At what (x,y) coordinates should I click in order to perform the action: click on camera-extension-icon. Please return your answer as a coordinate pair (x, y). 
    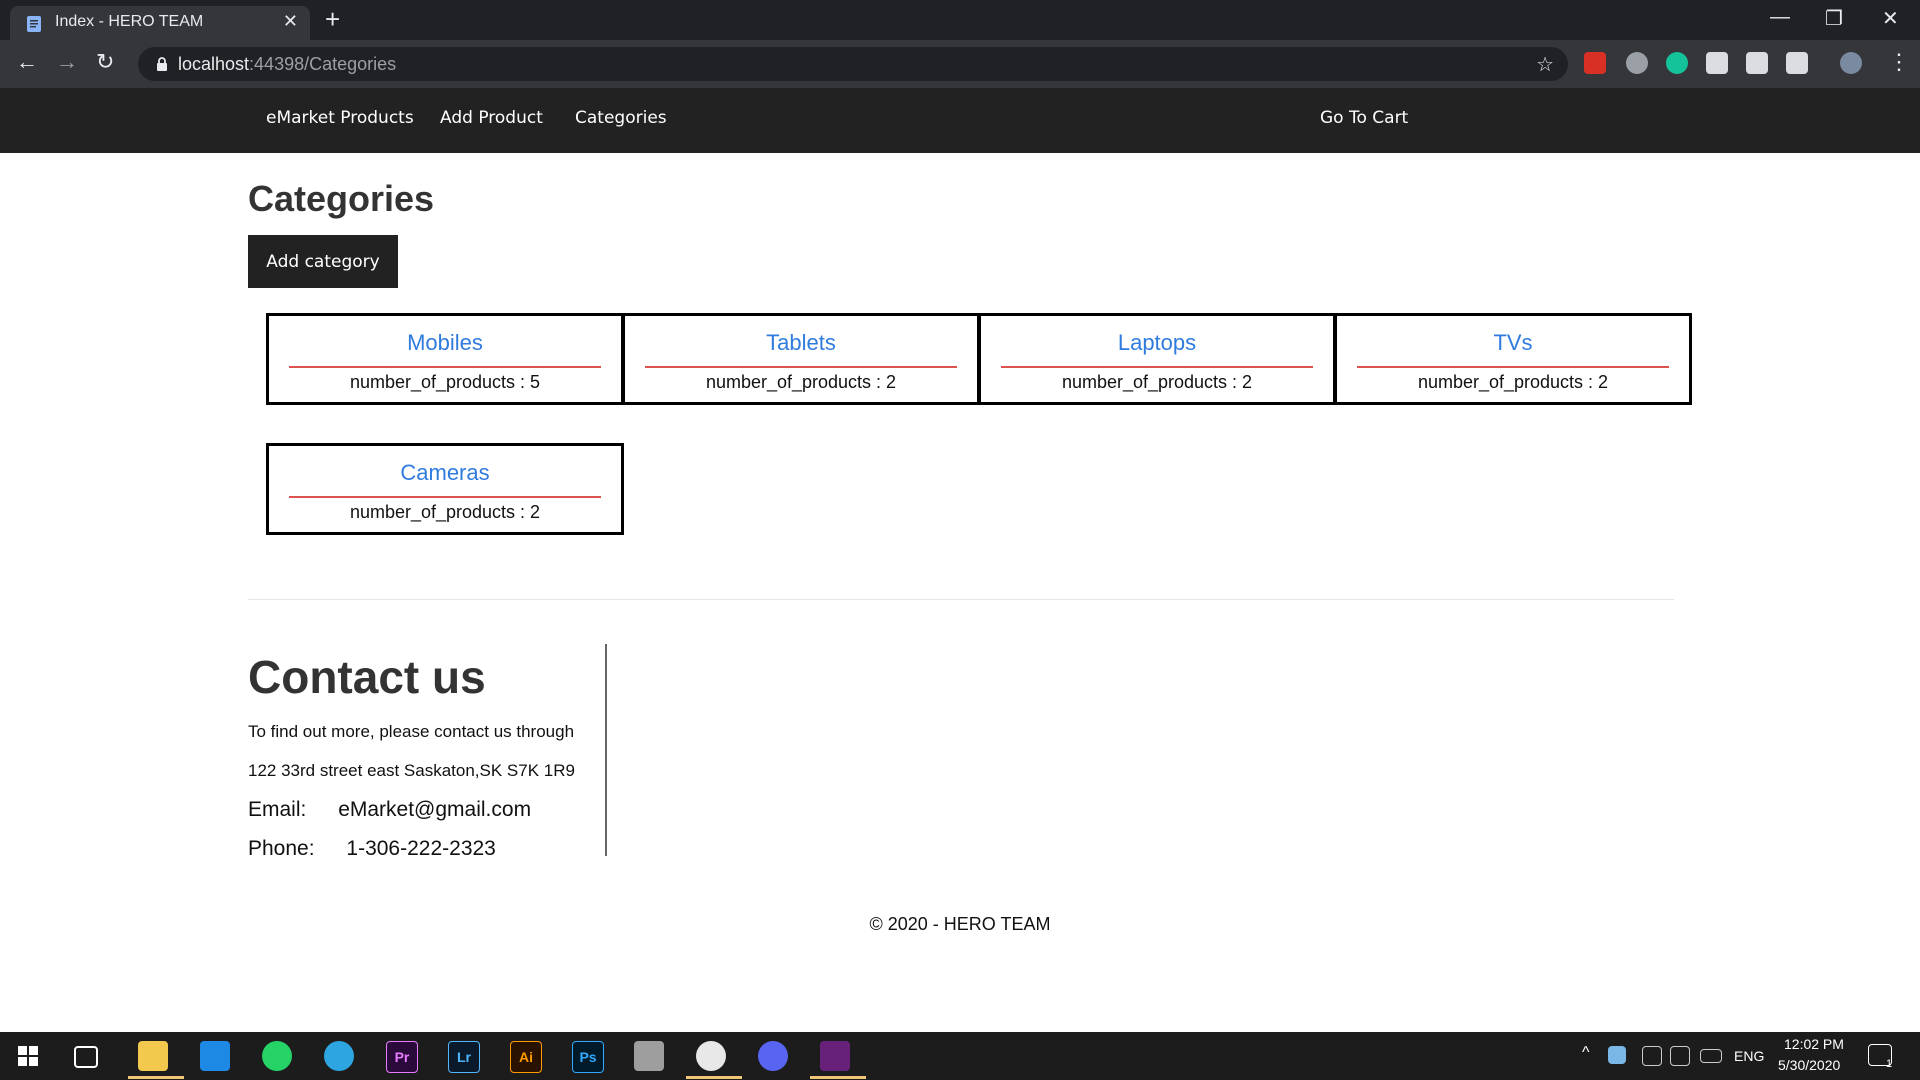
    Looking at the image, I should click on (1757, 63).